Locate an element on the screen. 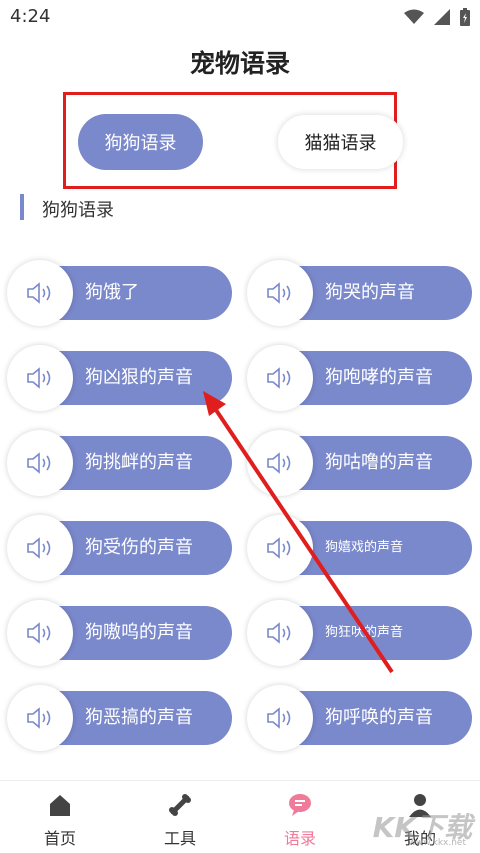  tab-dog-quotes: 狗狗语录 is located at coordinates (140, 142).